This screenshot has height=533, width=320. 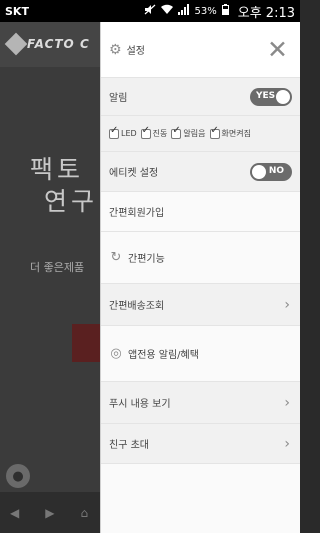 I want to click on screen-on-checkbox: ✓ 화면켜짐, so click(x=230, y=132).